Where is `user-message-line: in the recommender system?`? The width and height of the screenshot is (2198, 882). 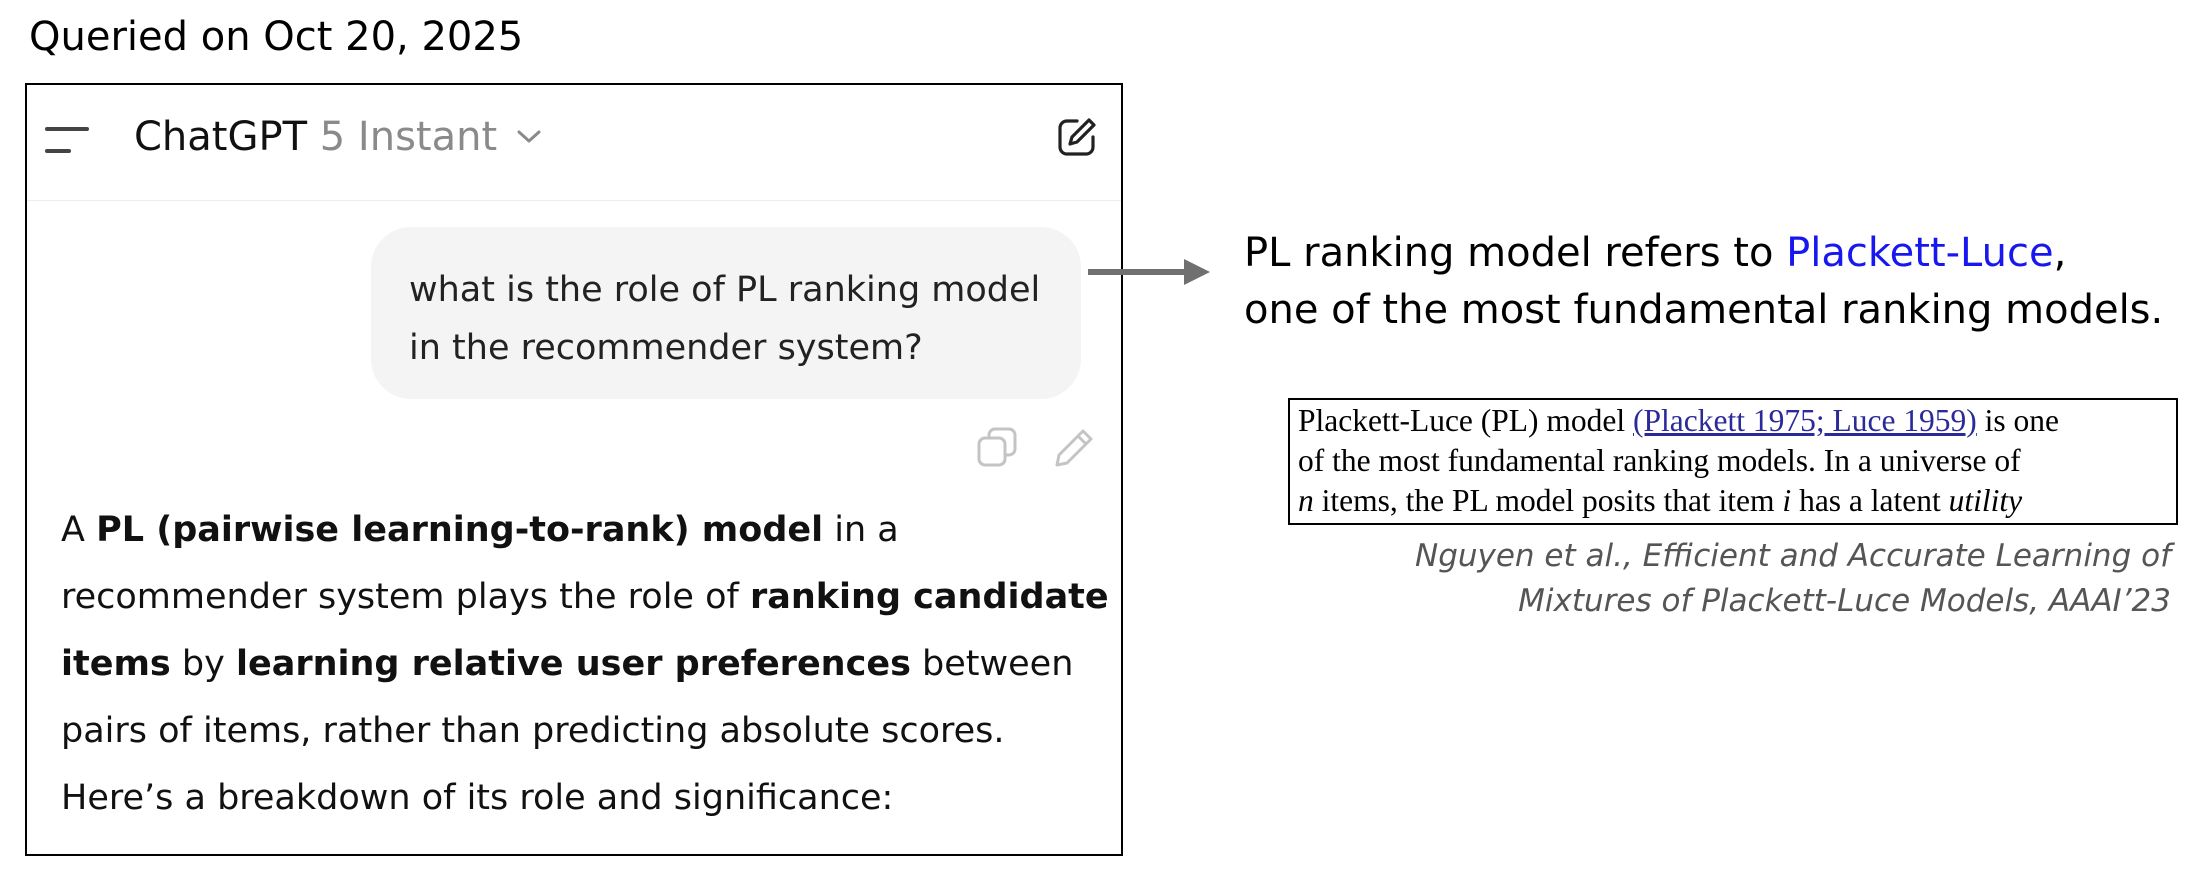
user-message-line: in the recommender system? is located at coordinates (666, 348).